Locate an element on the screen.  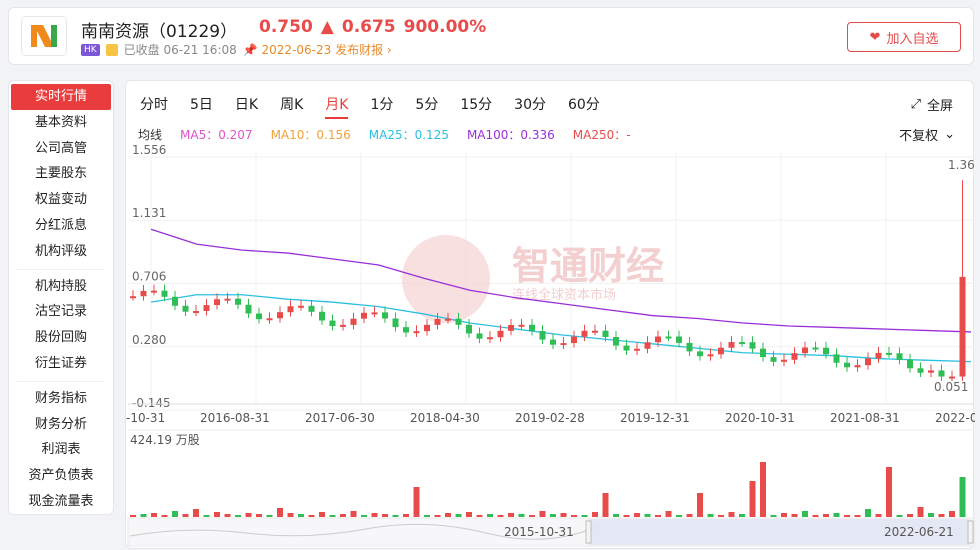
sidebar-item: 衍生证券 is located at coordinates (61, 364).